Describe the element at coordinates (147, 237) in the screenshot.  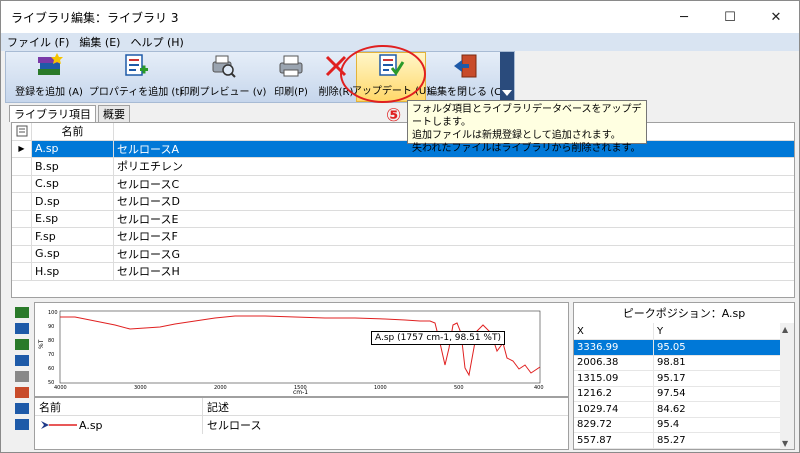
I see `row-name: セルロースF` at that location.